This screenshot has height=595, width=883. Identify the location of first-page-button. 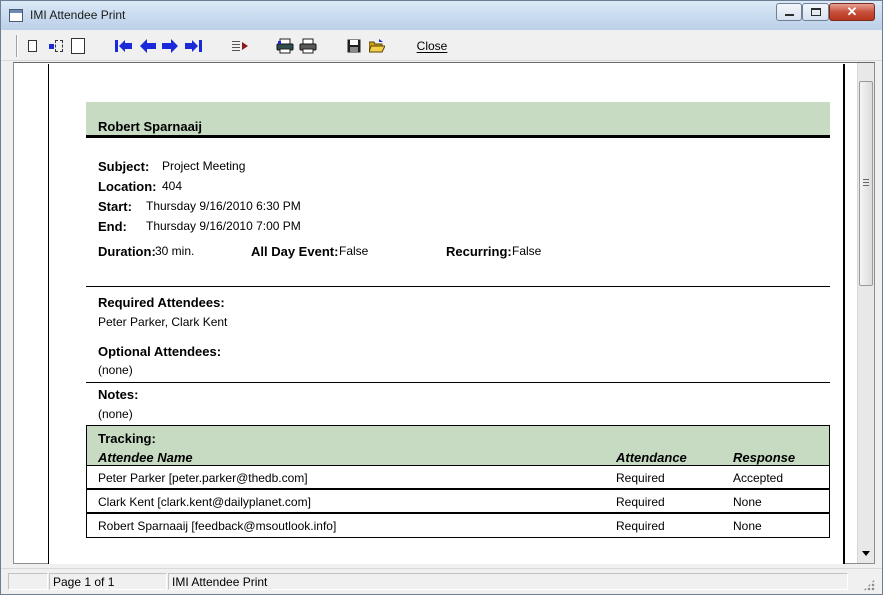
(124, 46).